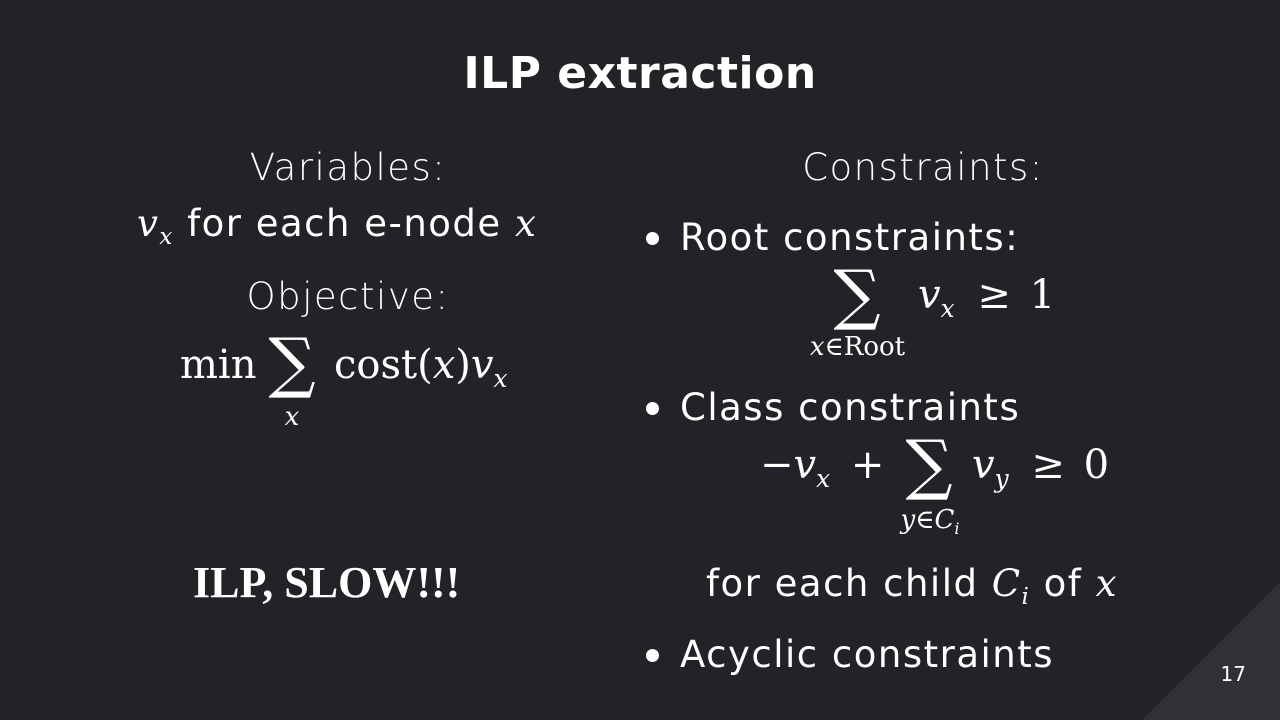 This screenshot has width=1280, height=720. What do you see at coordinates (867, 654) in the screenshot?
I see `acyclic-constraints-label: Acyclic constraints` at bounding box center [867, 654].